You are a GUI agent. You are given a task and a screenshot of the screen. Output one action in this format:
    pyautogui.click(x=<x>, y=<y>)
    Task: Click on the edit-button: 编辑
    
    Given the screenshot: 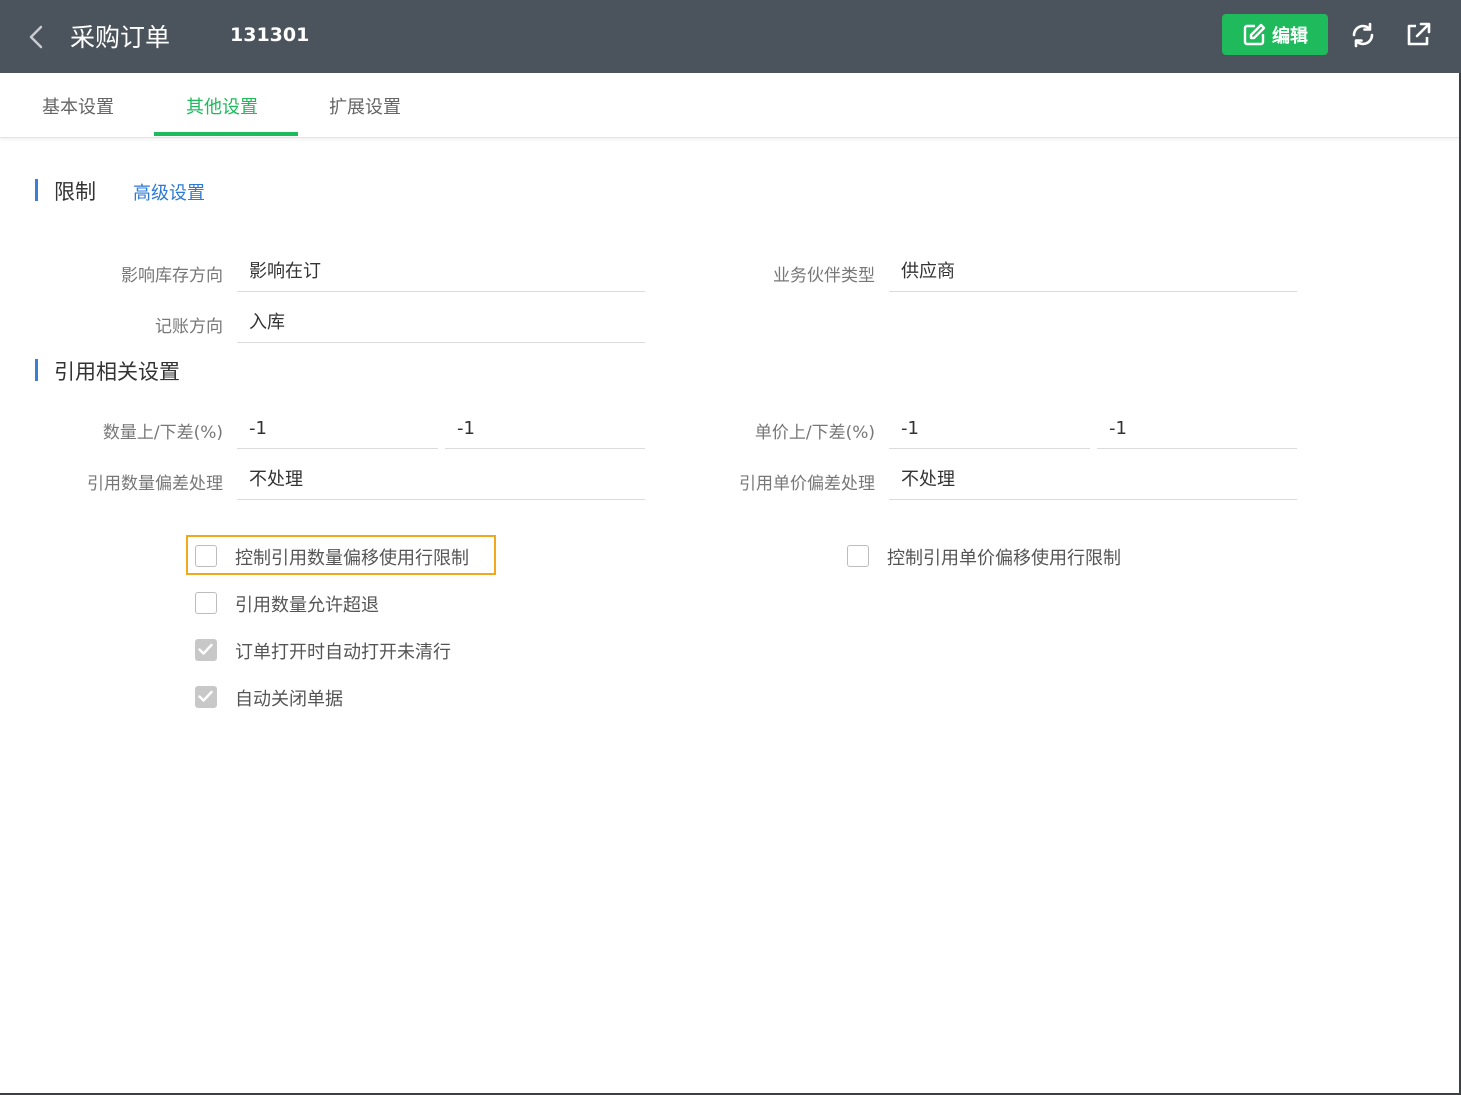 What is the action you would take?
    pyautogui.click(x=1275, y=34)
    